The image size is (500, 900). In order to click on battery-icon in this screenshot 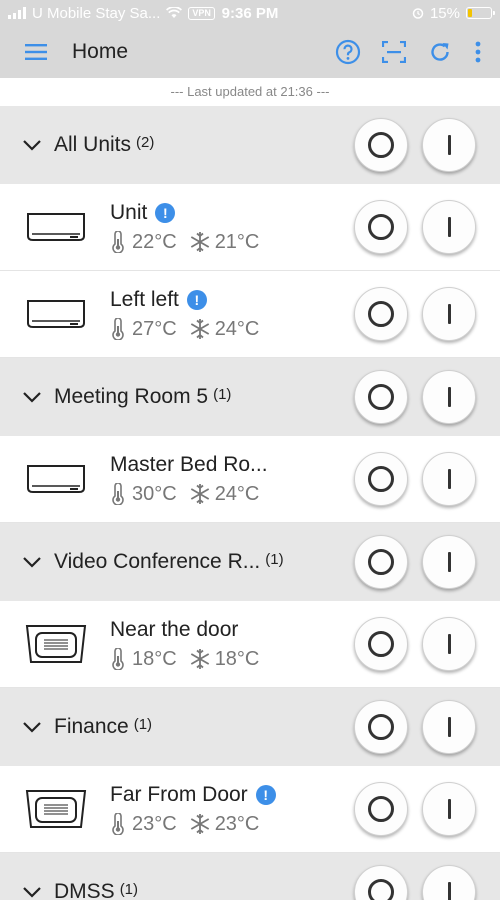, I will do `click(480, 13)`.